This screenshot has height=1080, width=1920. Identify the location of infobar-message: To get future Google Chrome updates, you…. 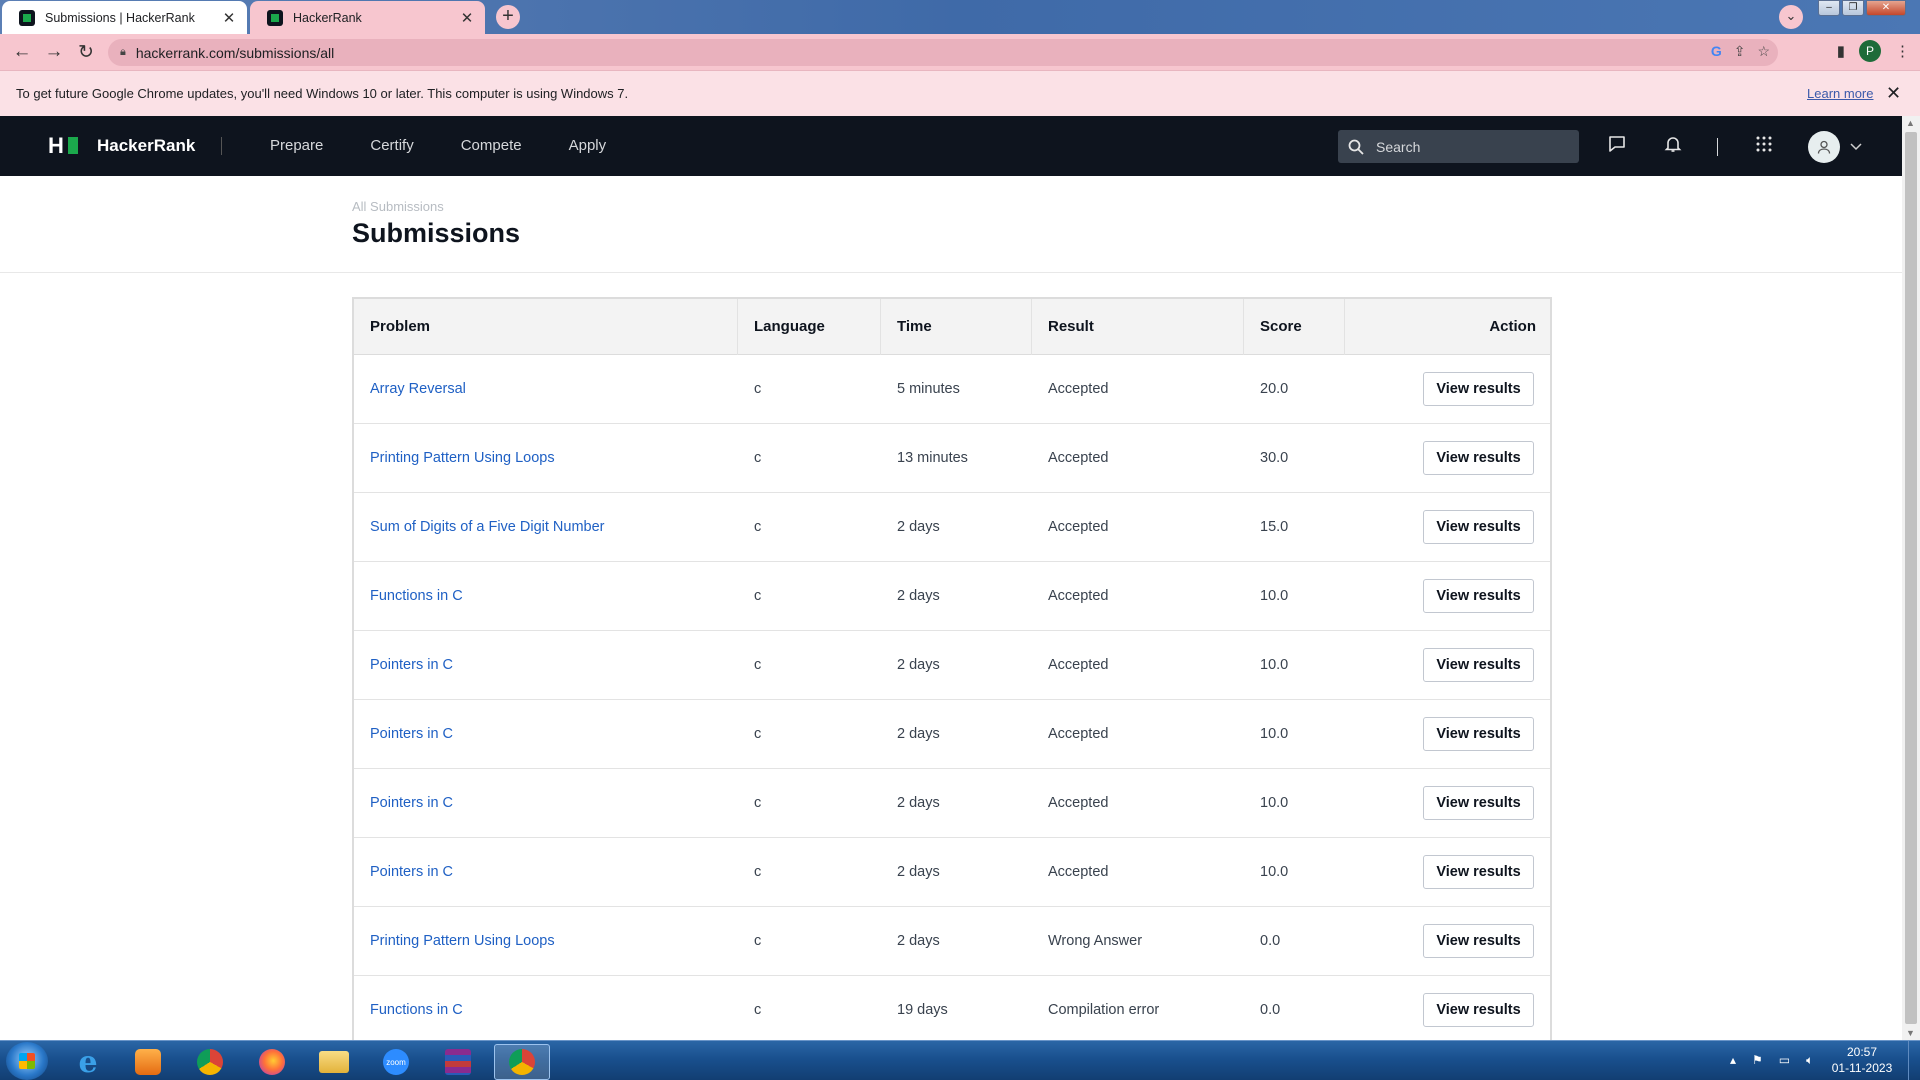
(322, 93).